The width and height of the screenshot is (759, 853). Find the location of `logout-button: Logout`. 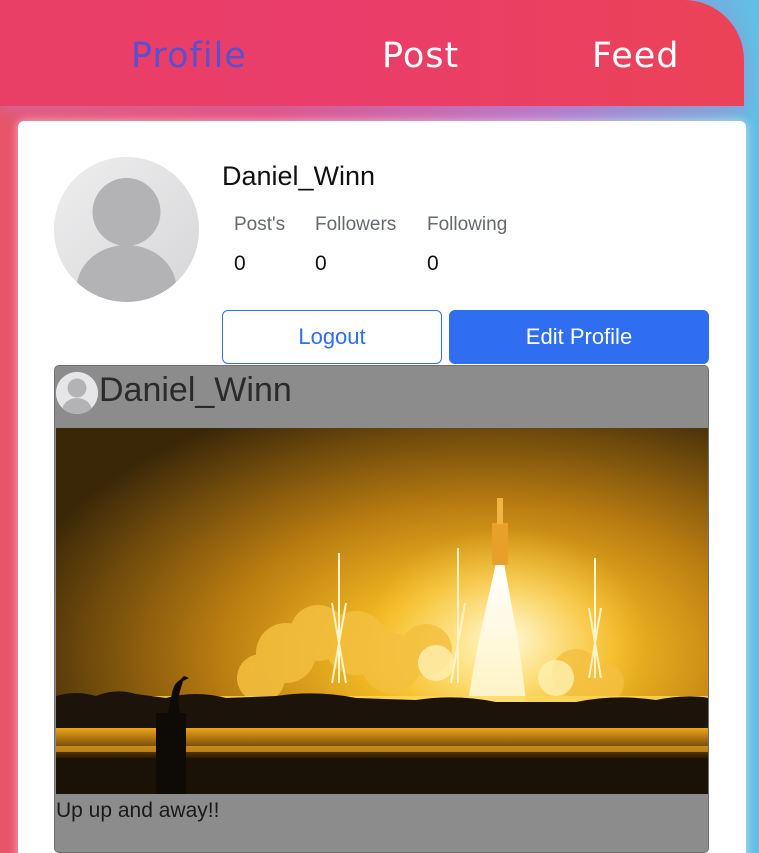

logout-button: Logout is located at coordinates (332, 337).